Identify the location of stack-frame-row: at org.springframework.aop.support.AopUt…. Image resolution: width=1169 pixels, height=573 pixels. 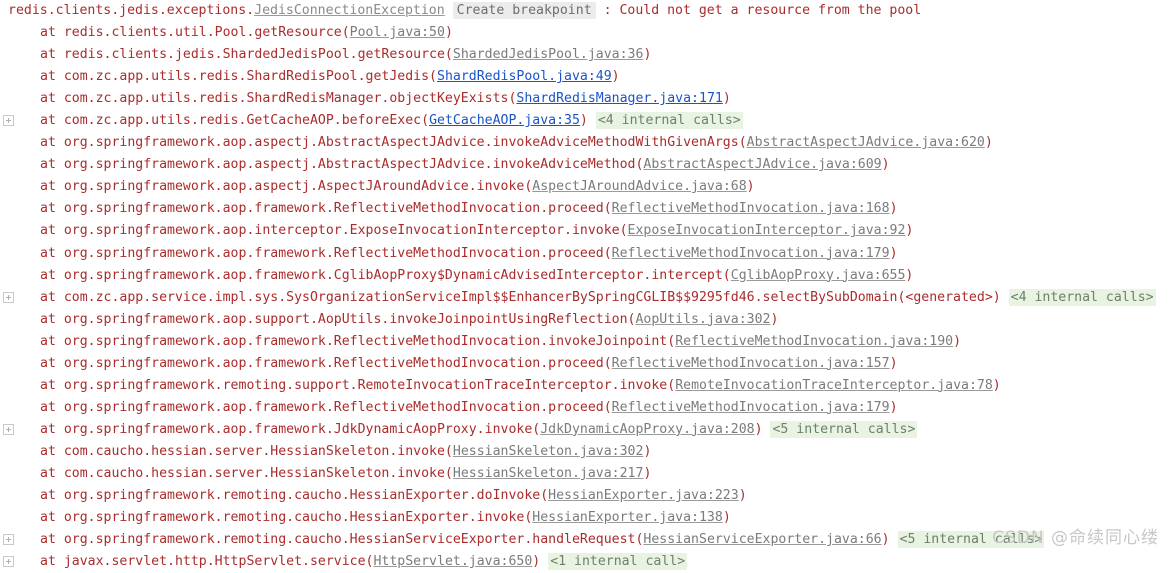
(584, 320).